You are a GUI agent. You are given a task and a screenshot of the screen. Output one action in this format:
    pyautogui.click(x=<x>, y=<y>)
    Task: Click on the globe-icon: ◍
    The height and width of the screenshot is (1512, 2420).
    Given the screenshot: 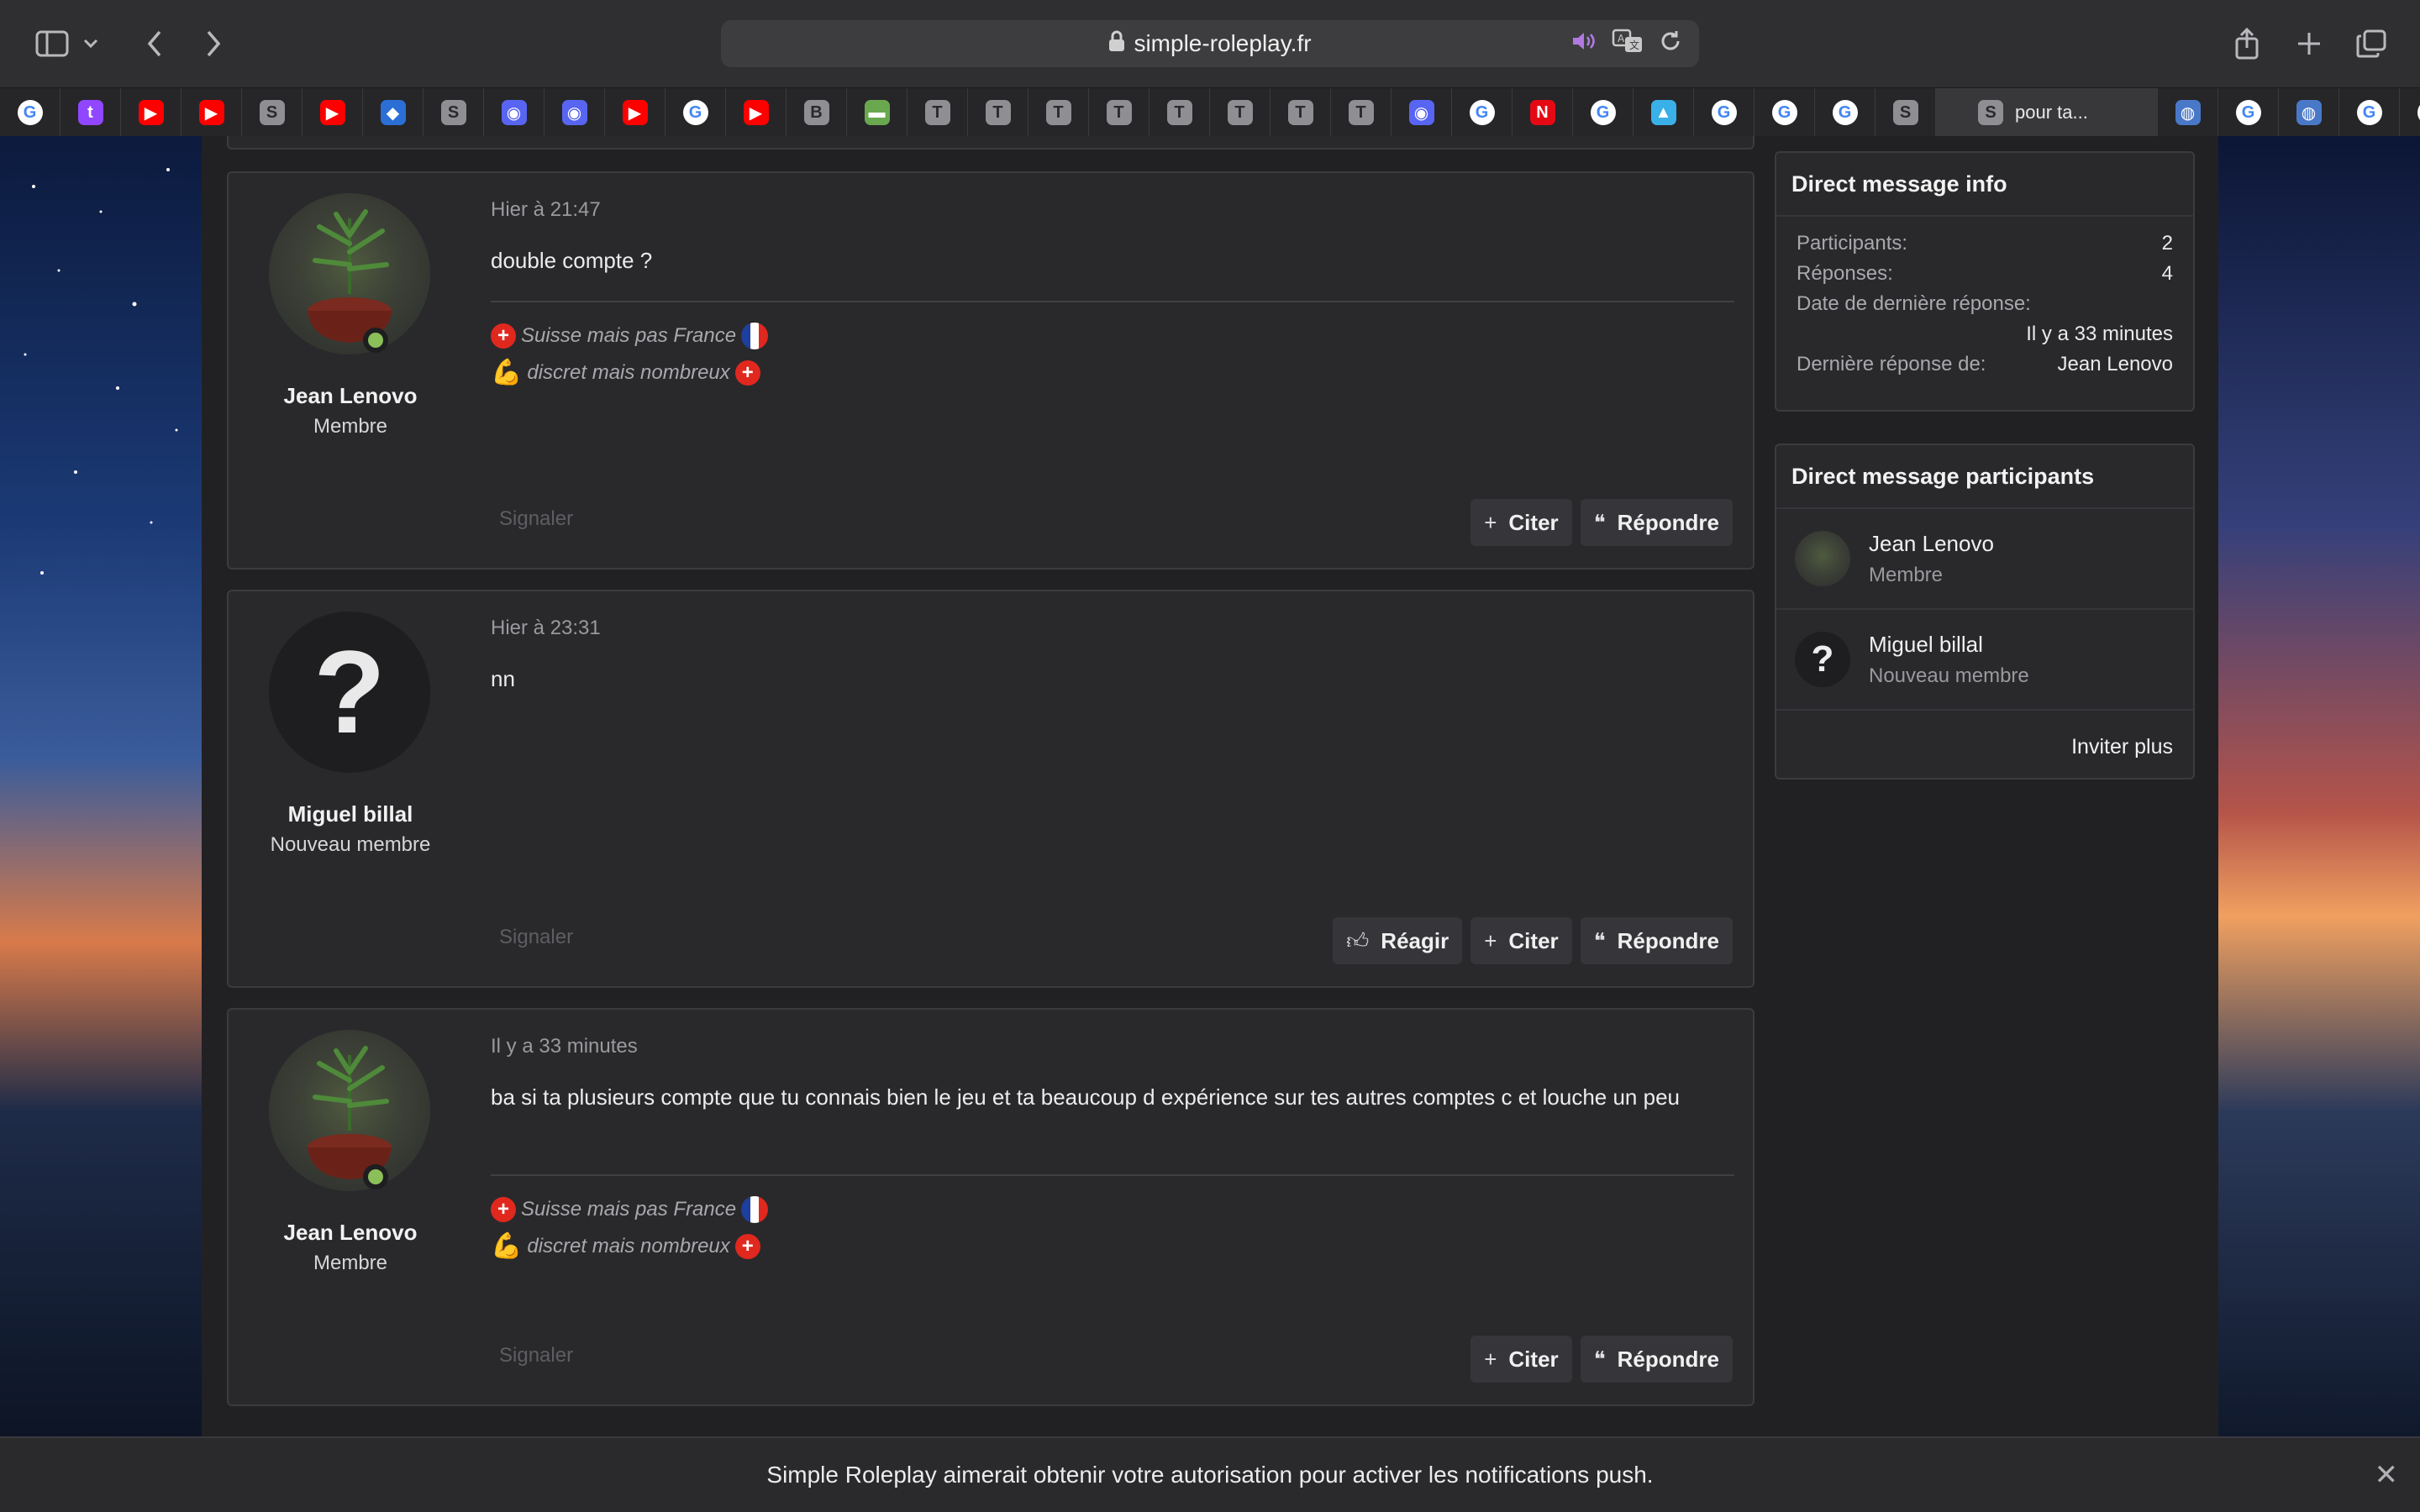 What is the action you would take?
    pyautogui.click(x=2188, y=112)
    